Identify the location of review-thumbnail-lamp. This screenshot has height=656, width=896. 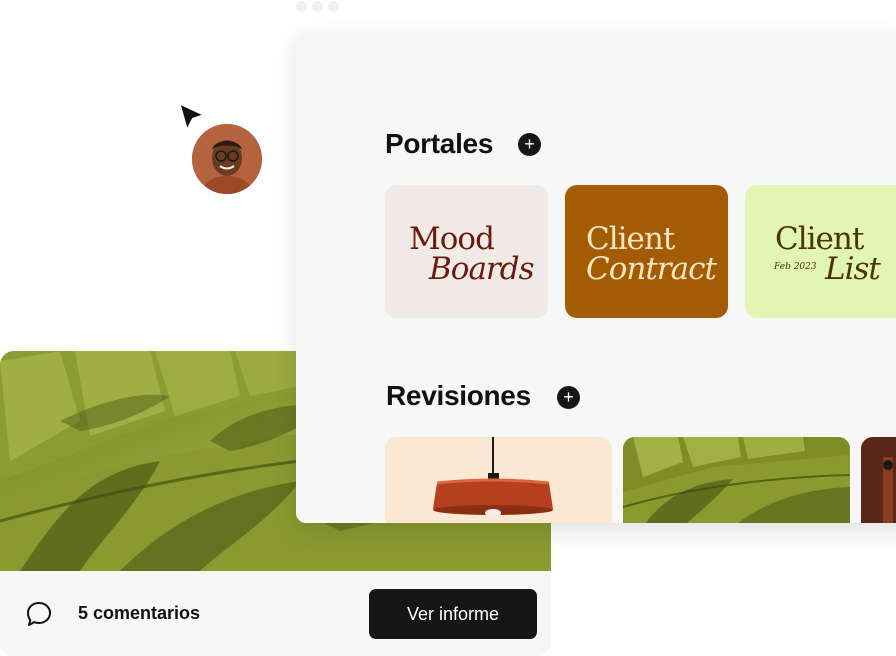
(498, 480).